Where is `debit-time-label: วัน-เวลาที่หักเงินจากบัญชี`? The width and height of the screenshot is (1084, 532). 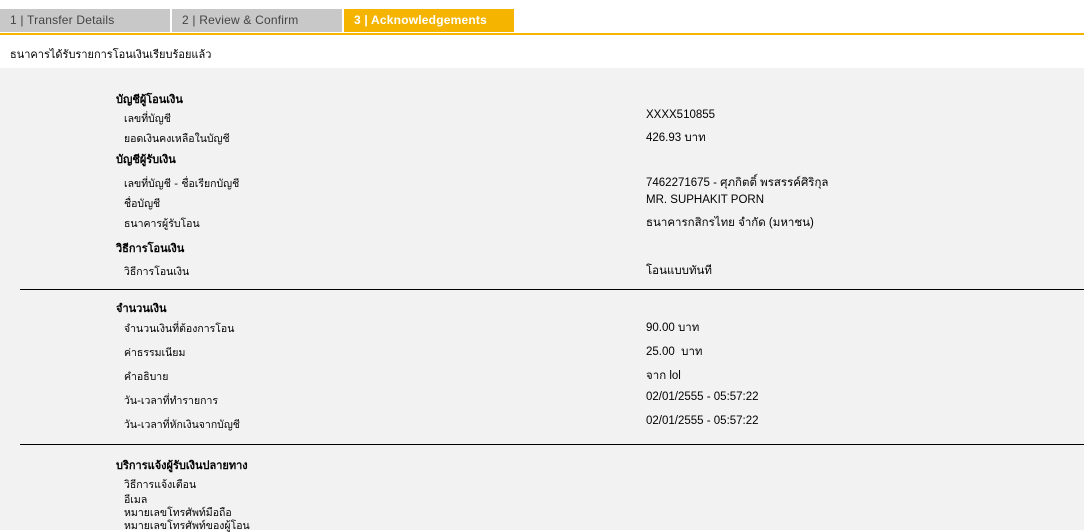
debit-time-label: วัน-เวลาที่หักเงินจากบัญชี is located at coordinates (182, 425).